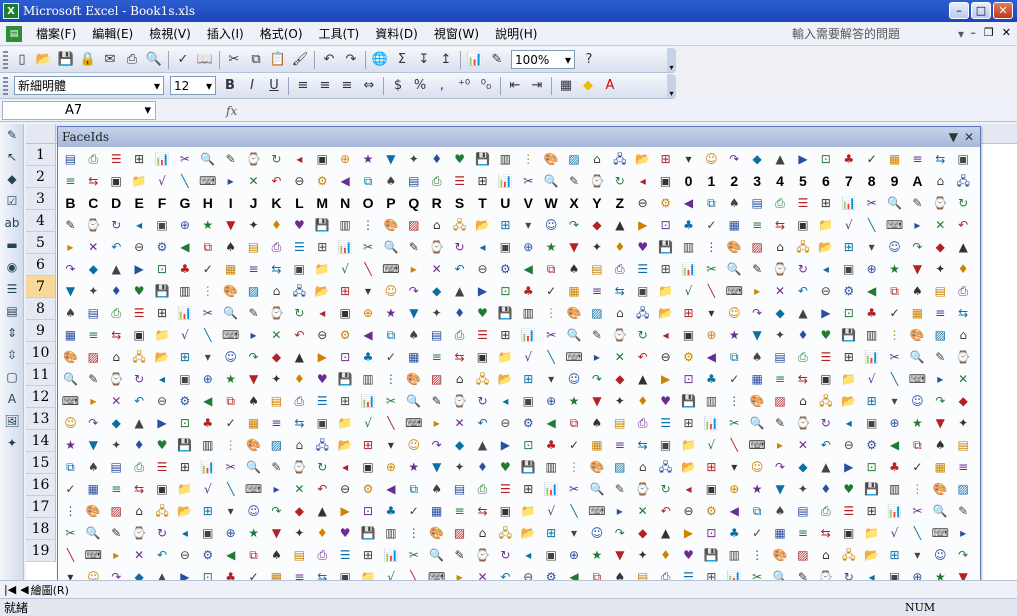 The image size is (1017, 616). What do you see at coordinates (12, 311) in the screenshot?
I see `combo-box-icon: ▤` at bounding box center [12, 311].